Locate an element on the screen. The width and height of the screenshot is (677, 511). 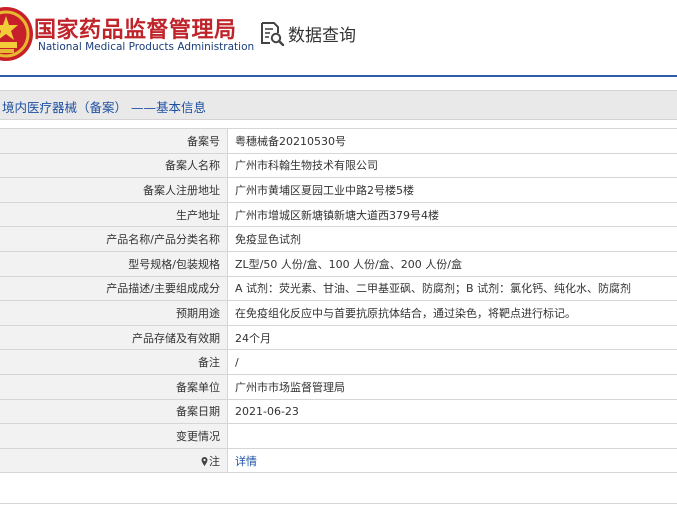
table-row: 型号规格/包装规格 ZL型/50 人份/盒、100 人份/盒、200 人份/盒 is located at coordinates (338, 263).